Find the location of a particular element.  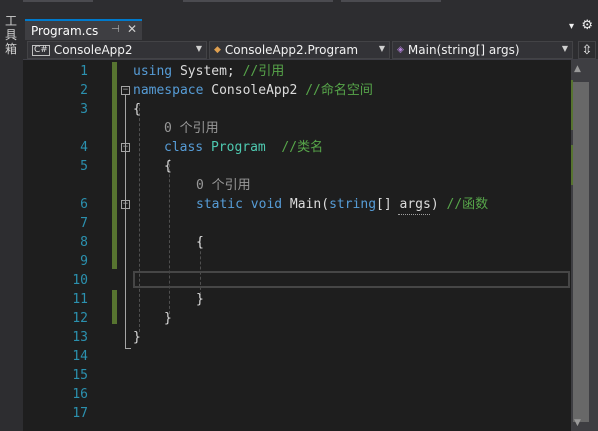

split-window-button: ⇳ is located at coordinates (587, 50).